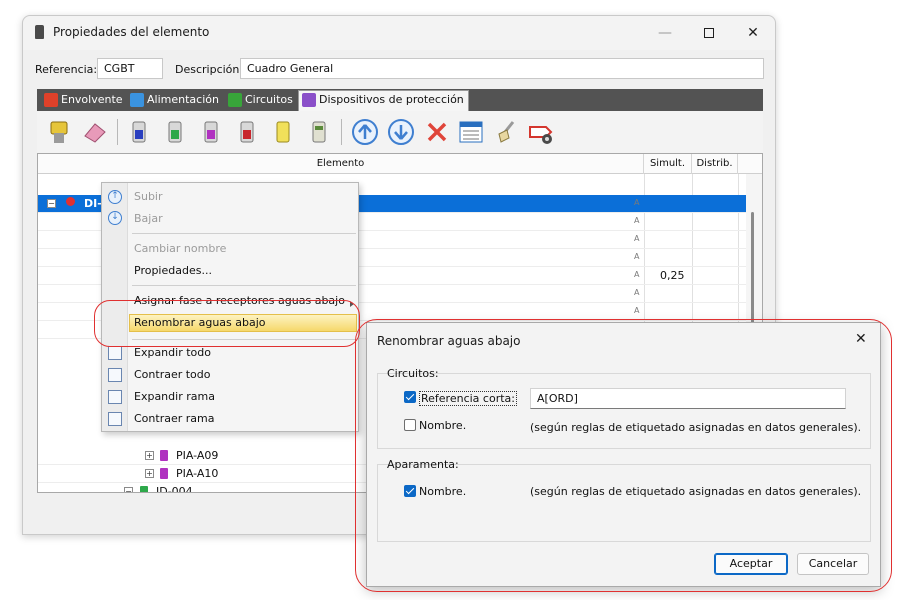 This screenshot has width=900, height=600. Describe the element at coordinates (183, 99) in the screenshot. I see `tab-label: Alimentación` at that location.